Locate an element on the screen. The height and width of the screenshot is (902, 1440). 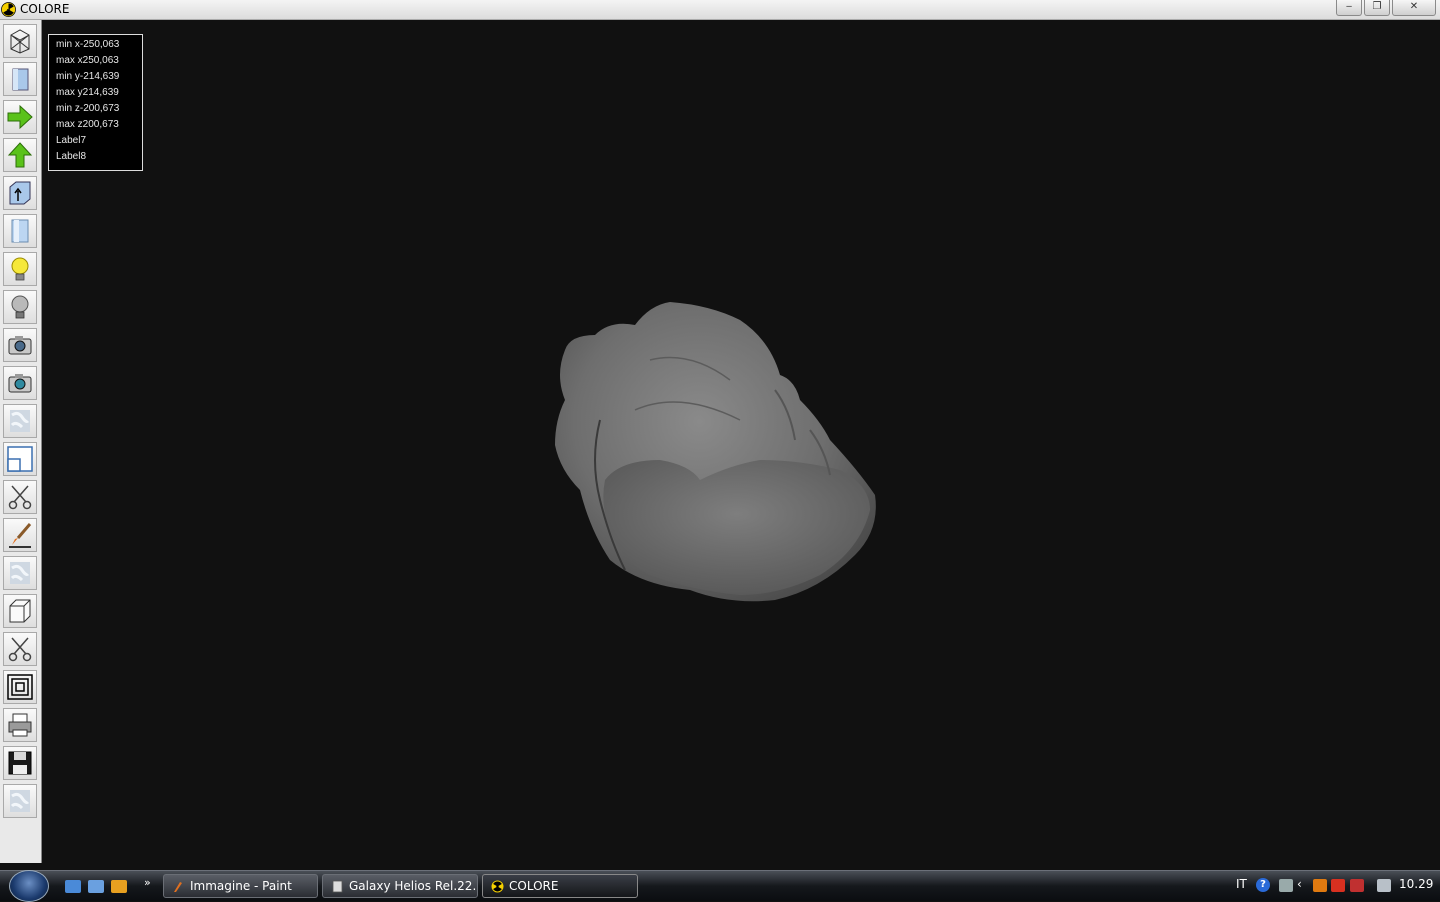
tool-box-arrow is located at coordinates (20, 193).